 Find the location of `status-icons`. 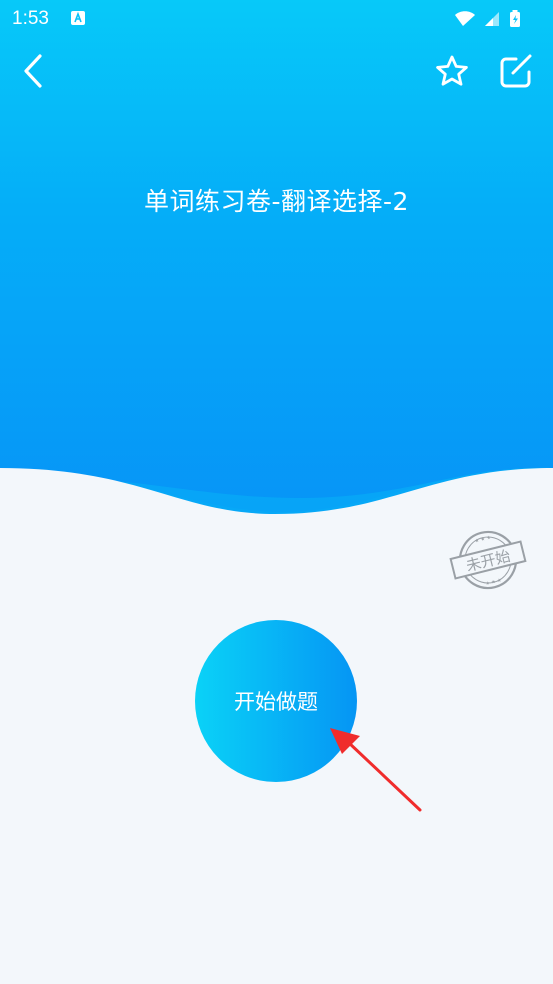

status-icons is located at coordinates (498, 18).